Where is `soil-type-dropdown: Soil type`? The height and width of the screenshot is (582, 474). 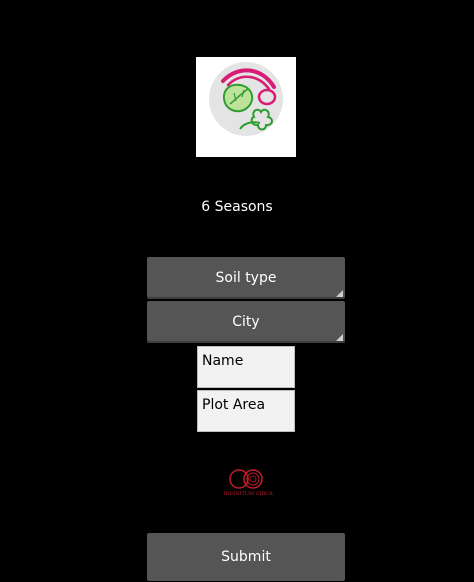
soil-type-dropdown: Soil type is located at coordinates (246, 278).